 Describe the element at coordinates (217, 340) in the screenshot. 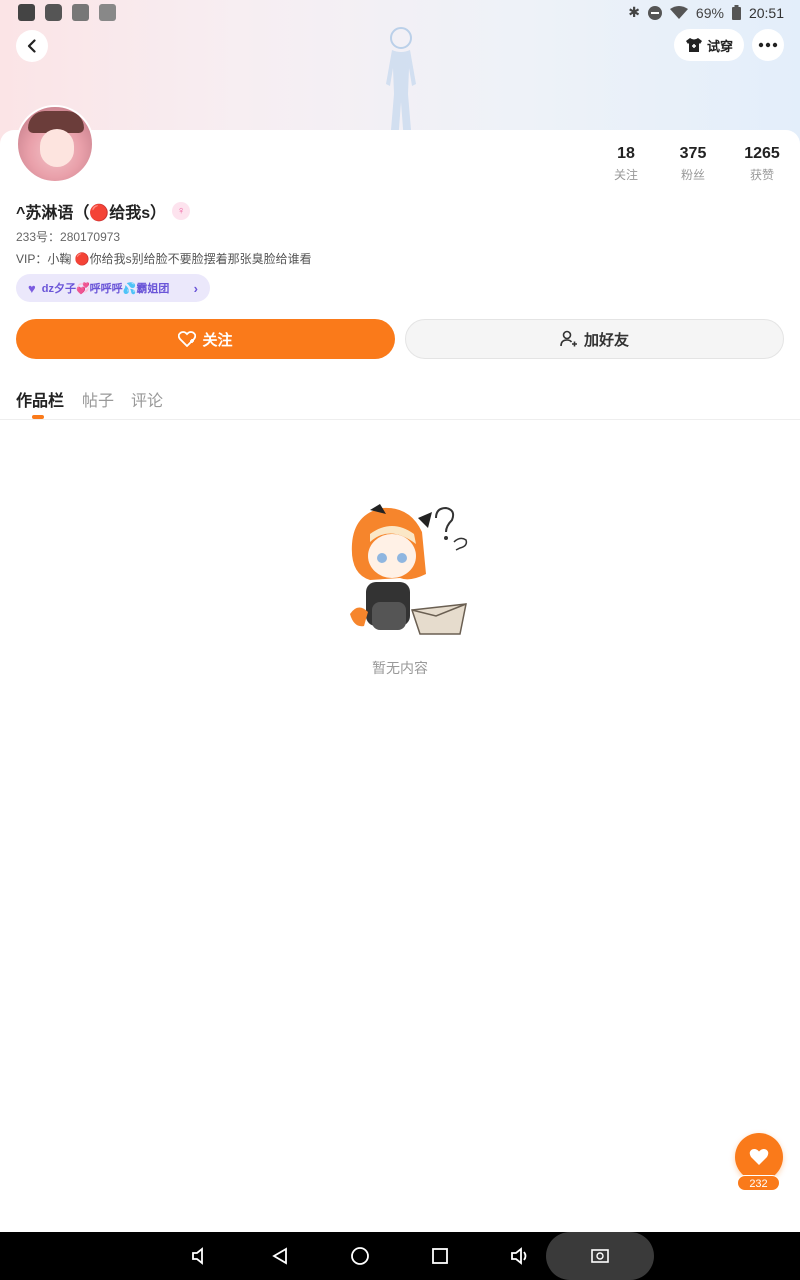

I see `follow-label: 关注` at that location.